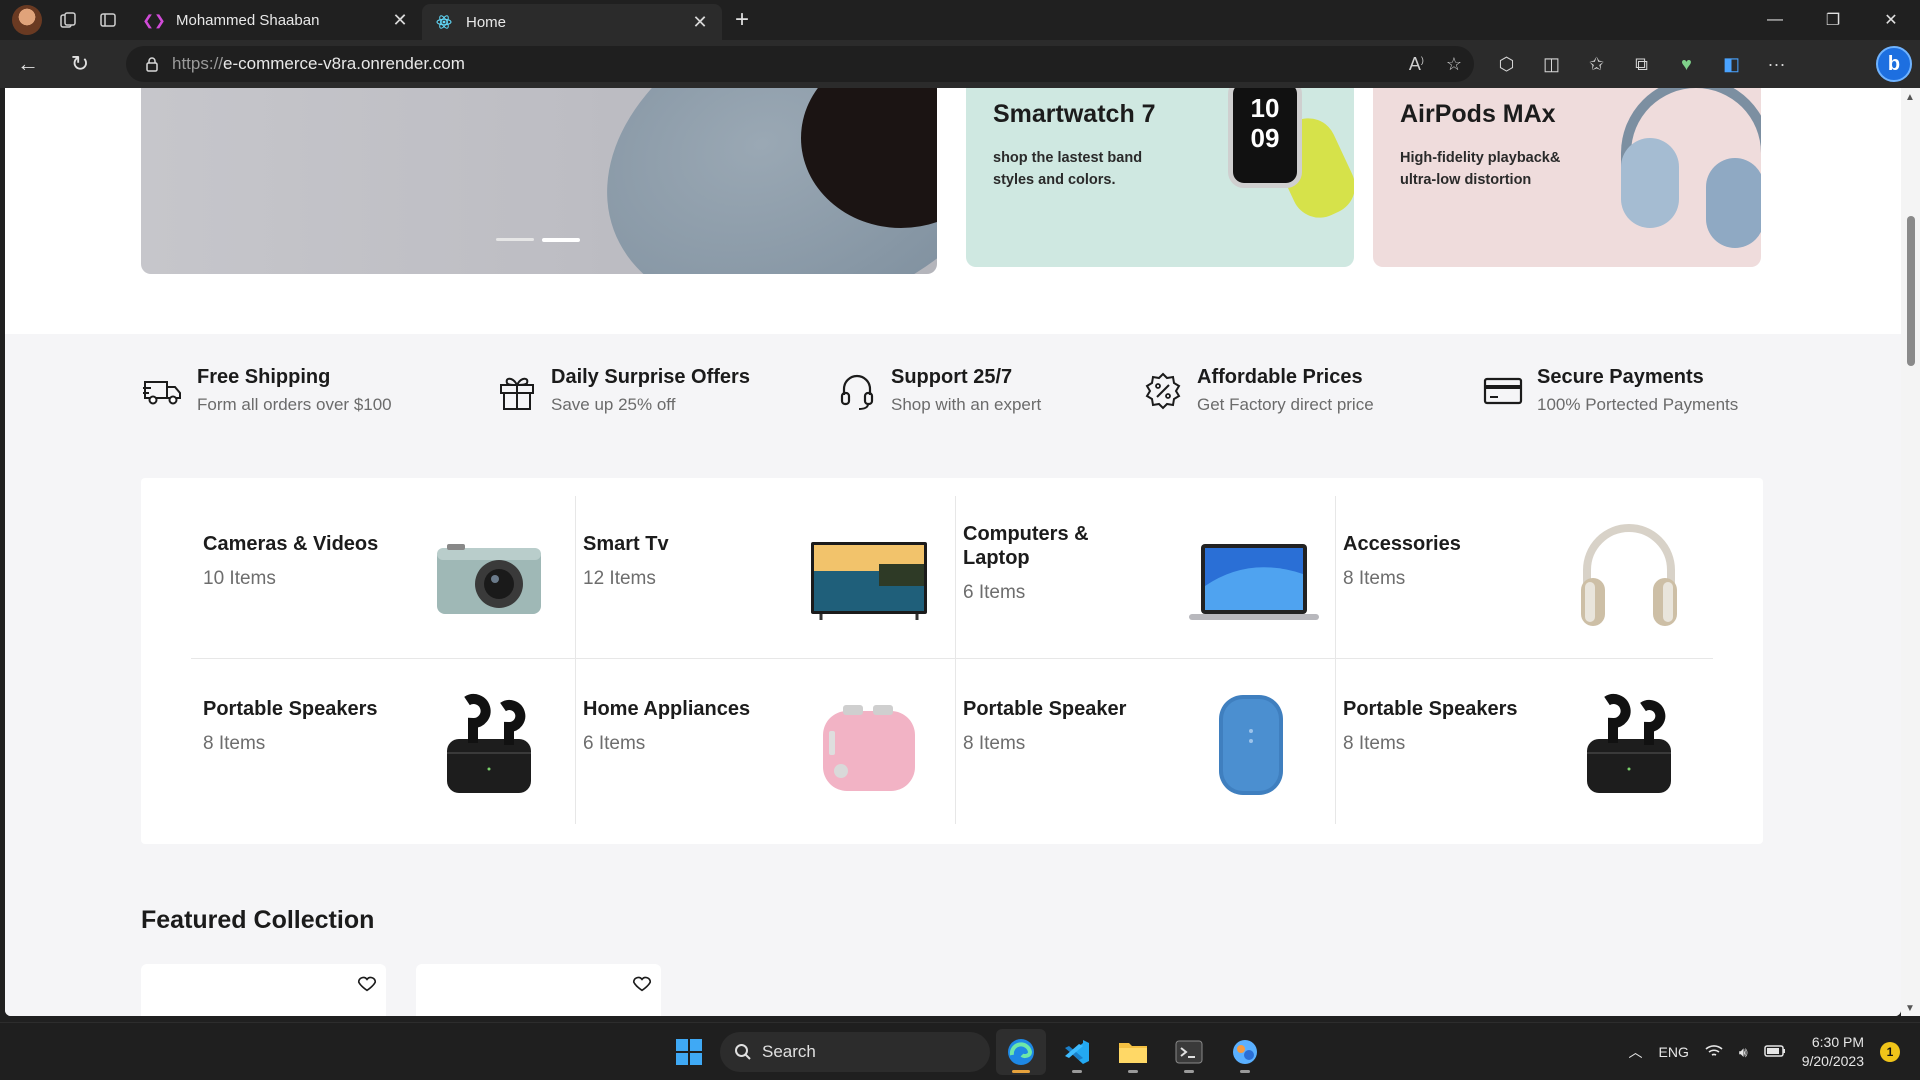 This screenshot has width=1920, height=1080. I want to click on slider-dot-active, so click(561, 240).